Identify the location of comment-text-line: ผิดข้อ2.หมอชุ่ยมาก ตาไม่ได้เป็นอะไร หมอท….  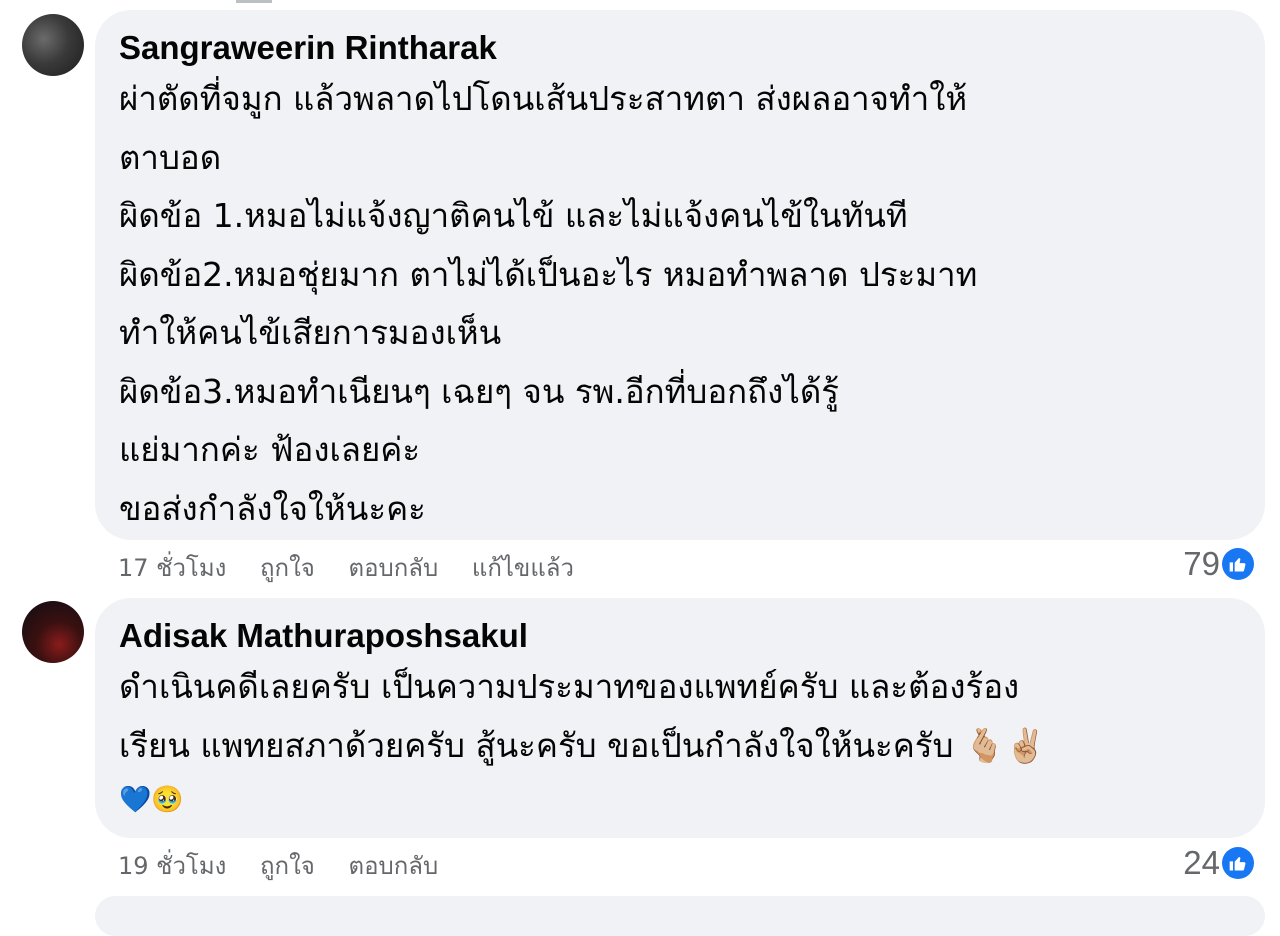
(548, 274).